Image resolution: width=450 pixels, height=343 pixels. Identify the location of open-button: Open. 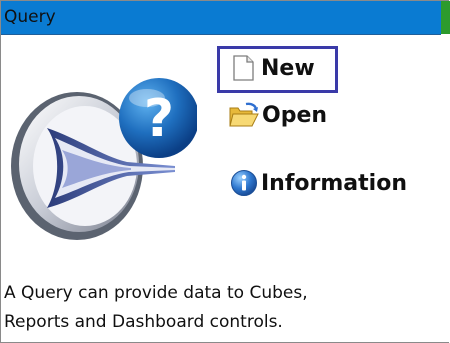
(277, 115).